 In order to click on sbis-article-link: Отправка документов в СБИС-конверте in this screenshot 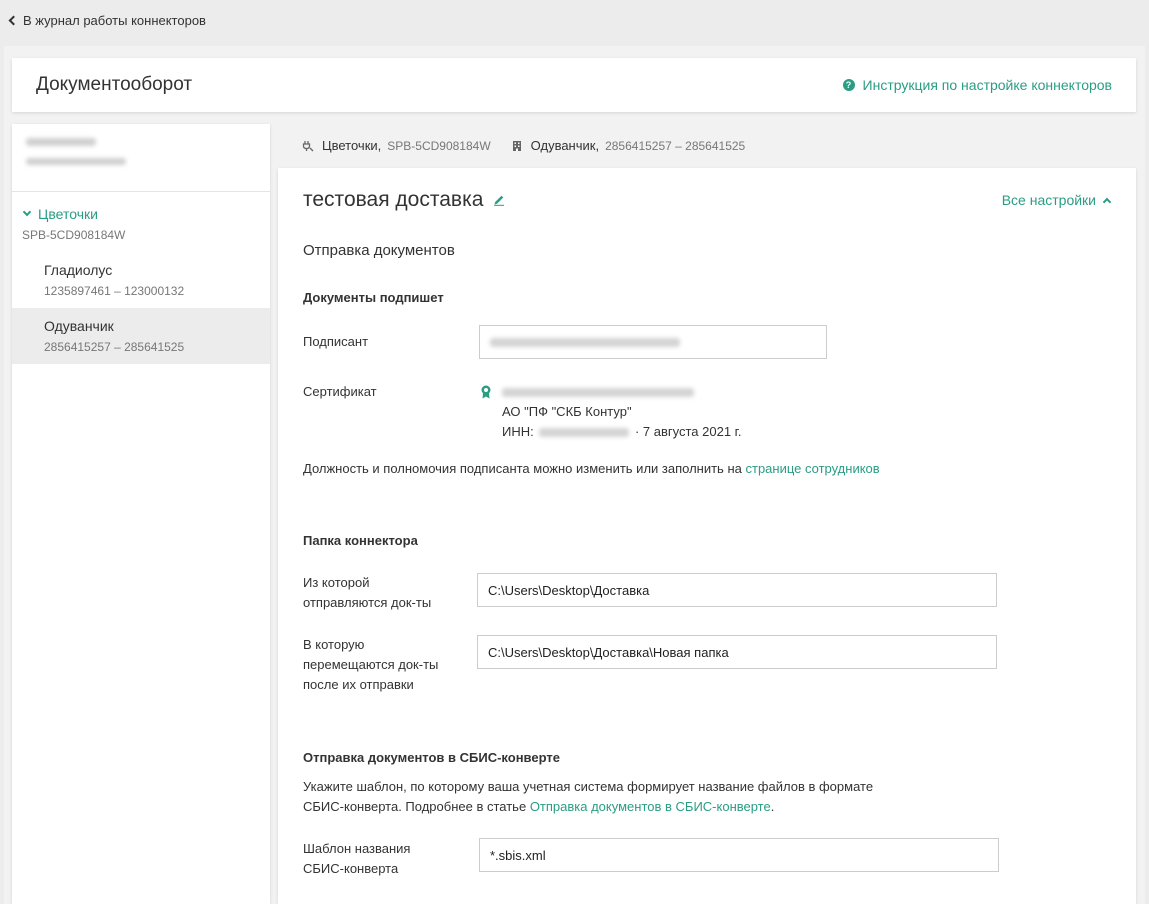, I will do `click(650, 806)`.